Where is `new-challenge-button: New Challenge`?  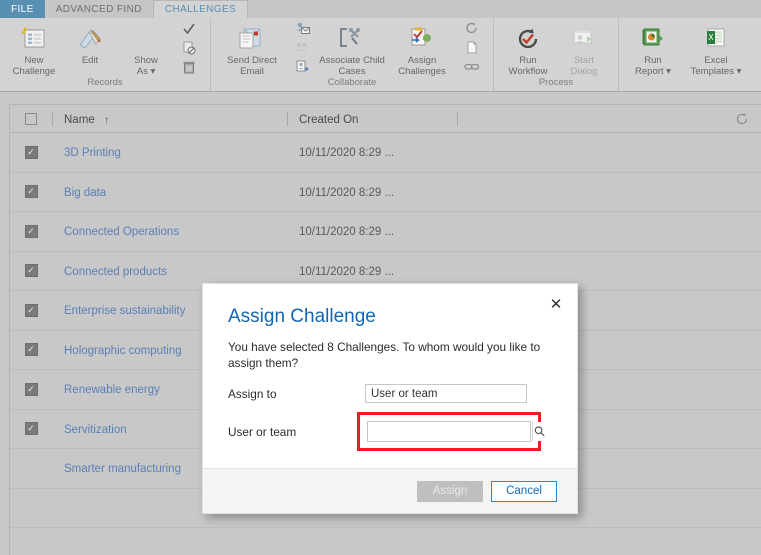 new-challenge-button: New Challenge is located at coordinates (34, 49).